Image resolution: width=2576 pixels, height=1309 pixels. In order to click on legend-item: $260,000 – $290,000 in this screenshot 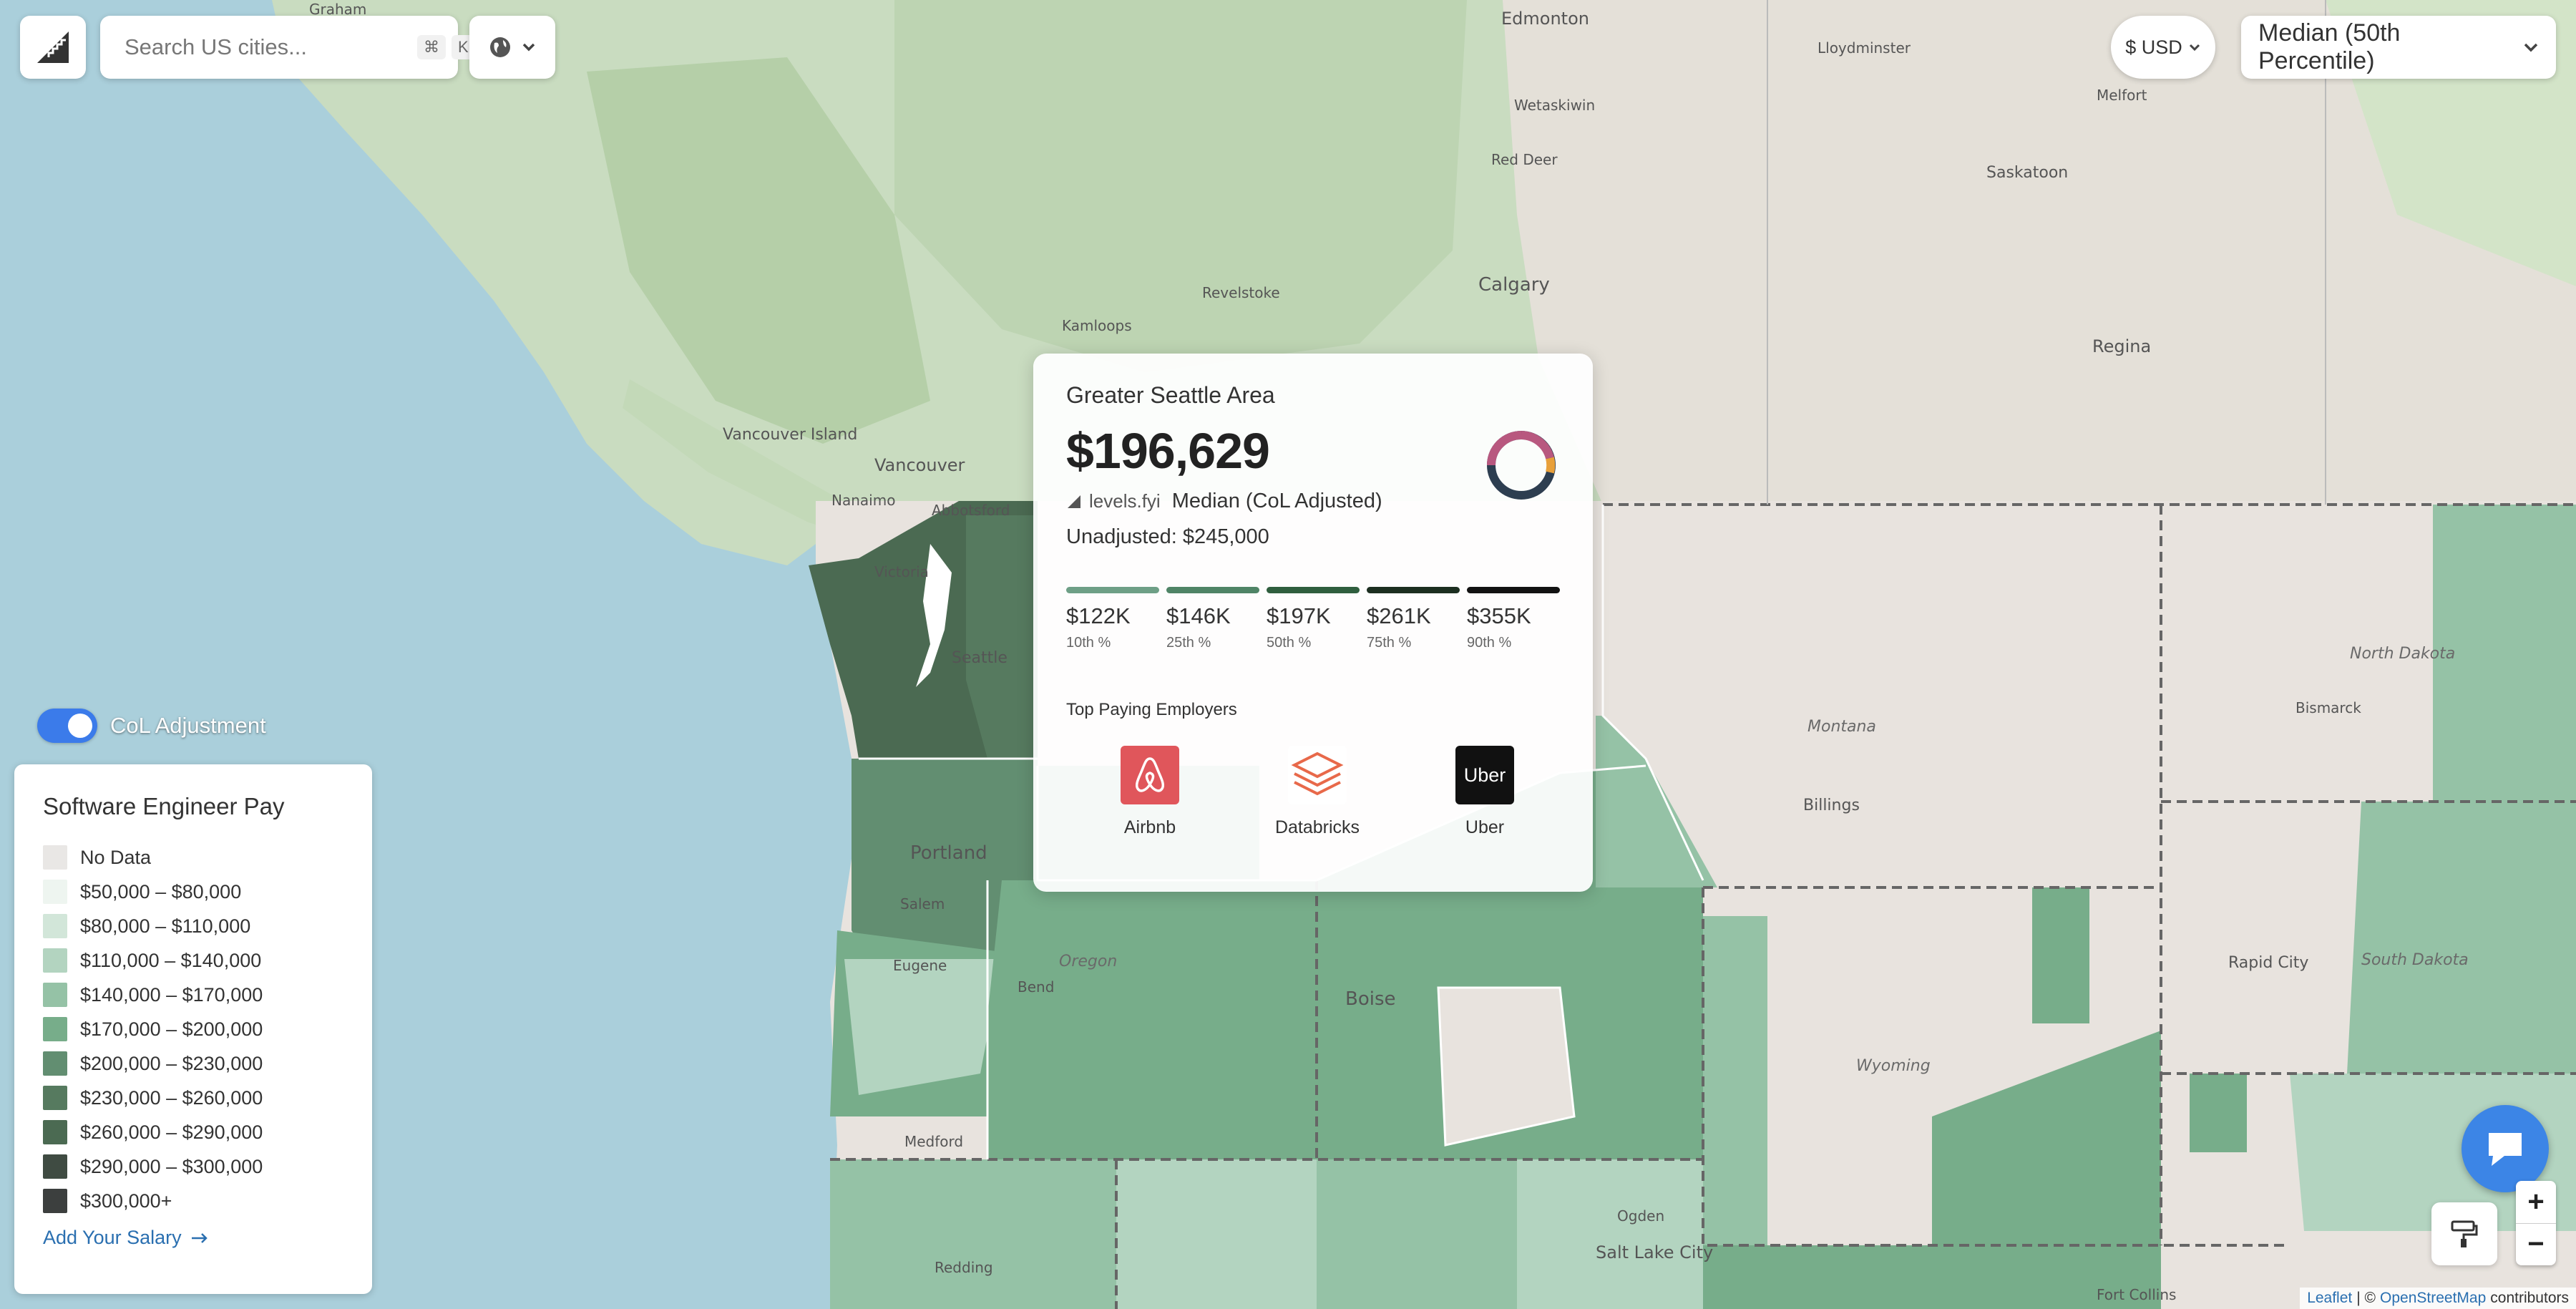, I will do `click(193, 1132)`.